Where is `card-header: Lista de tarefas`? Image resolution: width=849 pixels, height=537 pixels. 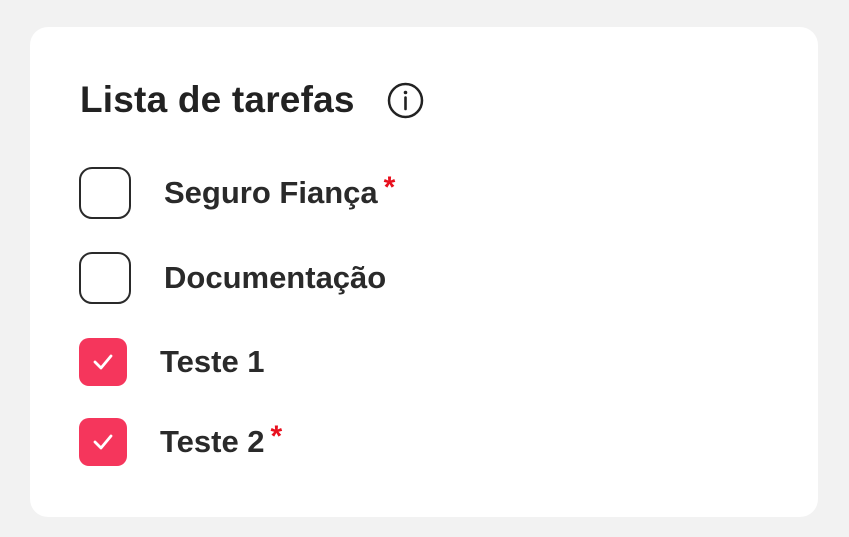
card-header: Lista de tarefas is located at coordinates (252, 100).